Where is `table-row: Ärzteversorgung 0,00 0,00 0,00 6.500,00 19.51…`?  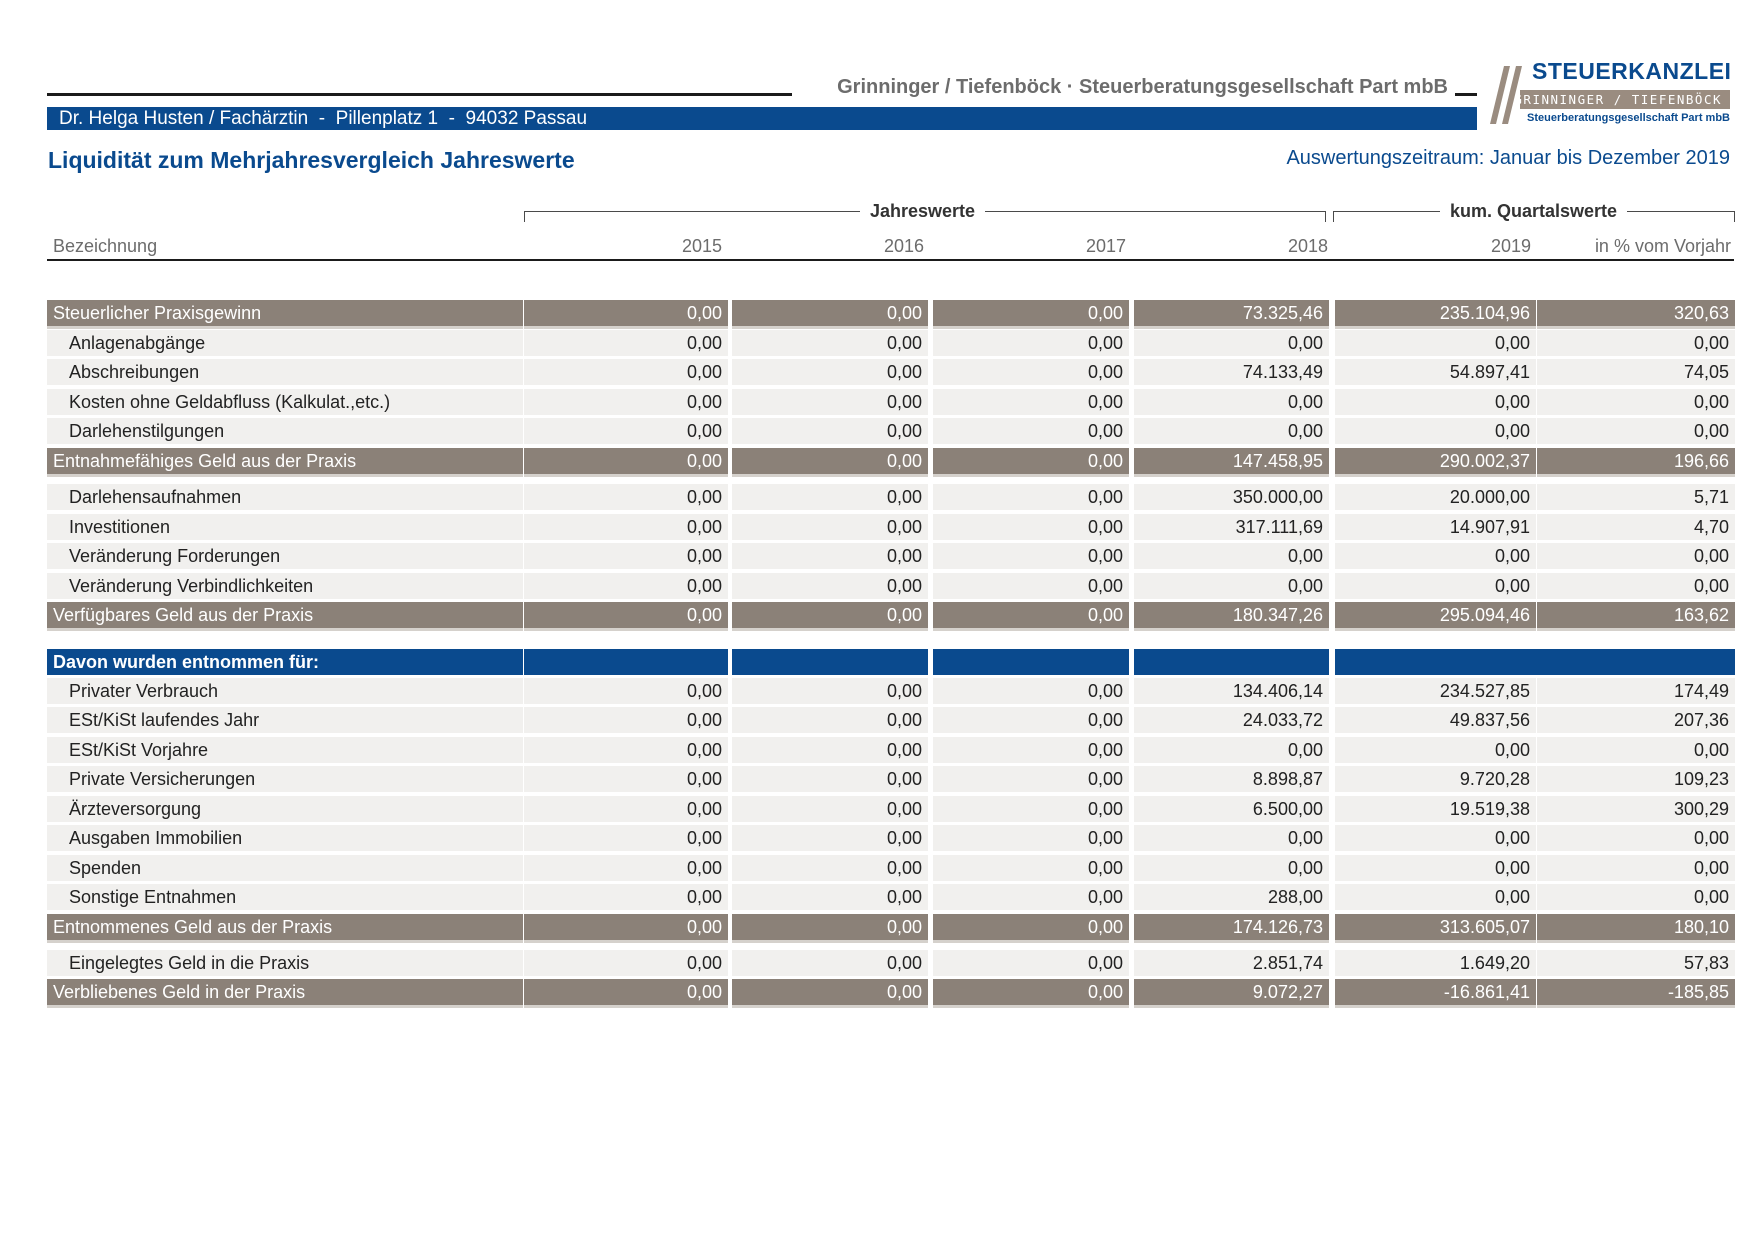 table-row: Ärzteversorgung 0,00 0,00 0,00 6.500,00 19.51… is located at coordinates (877, 809).